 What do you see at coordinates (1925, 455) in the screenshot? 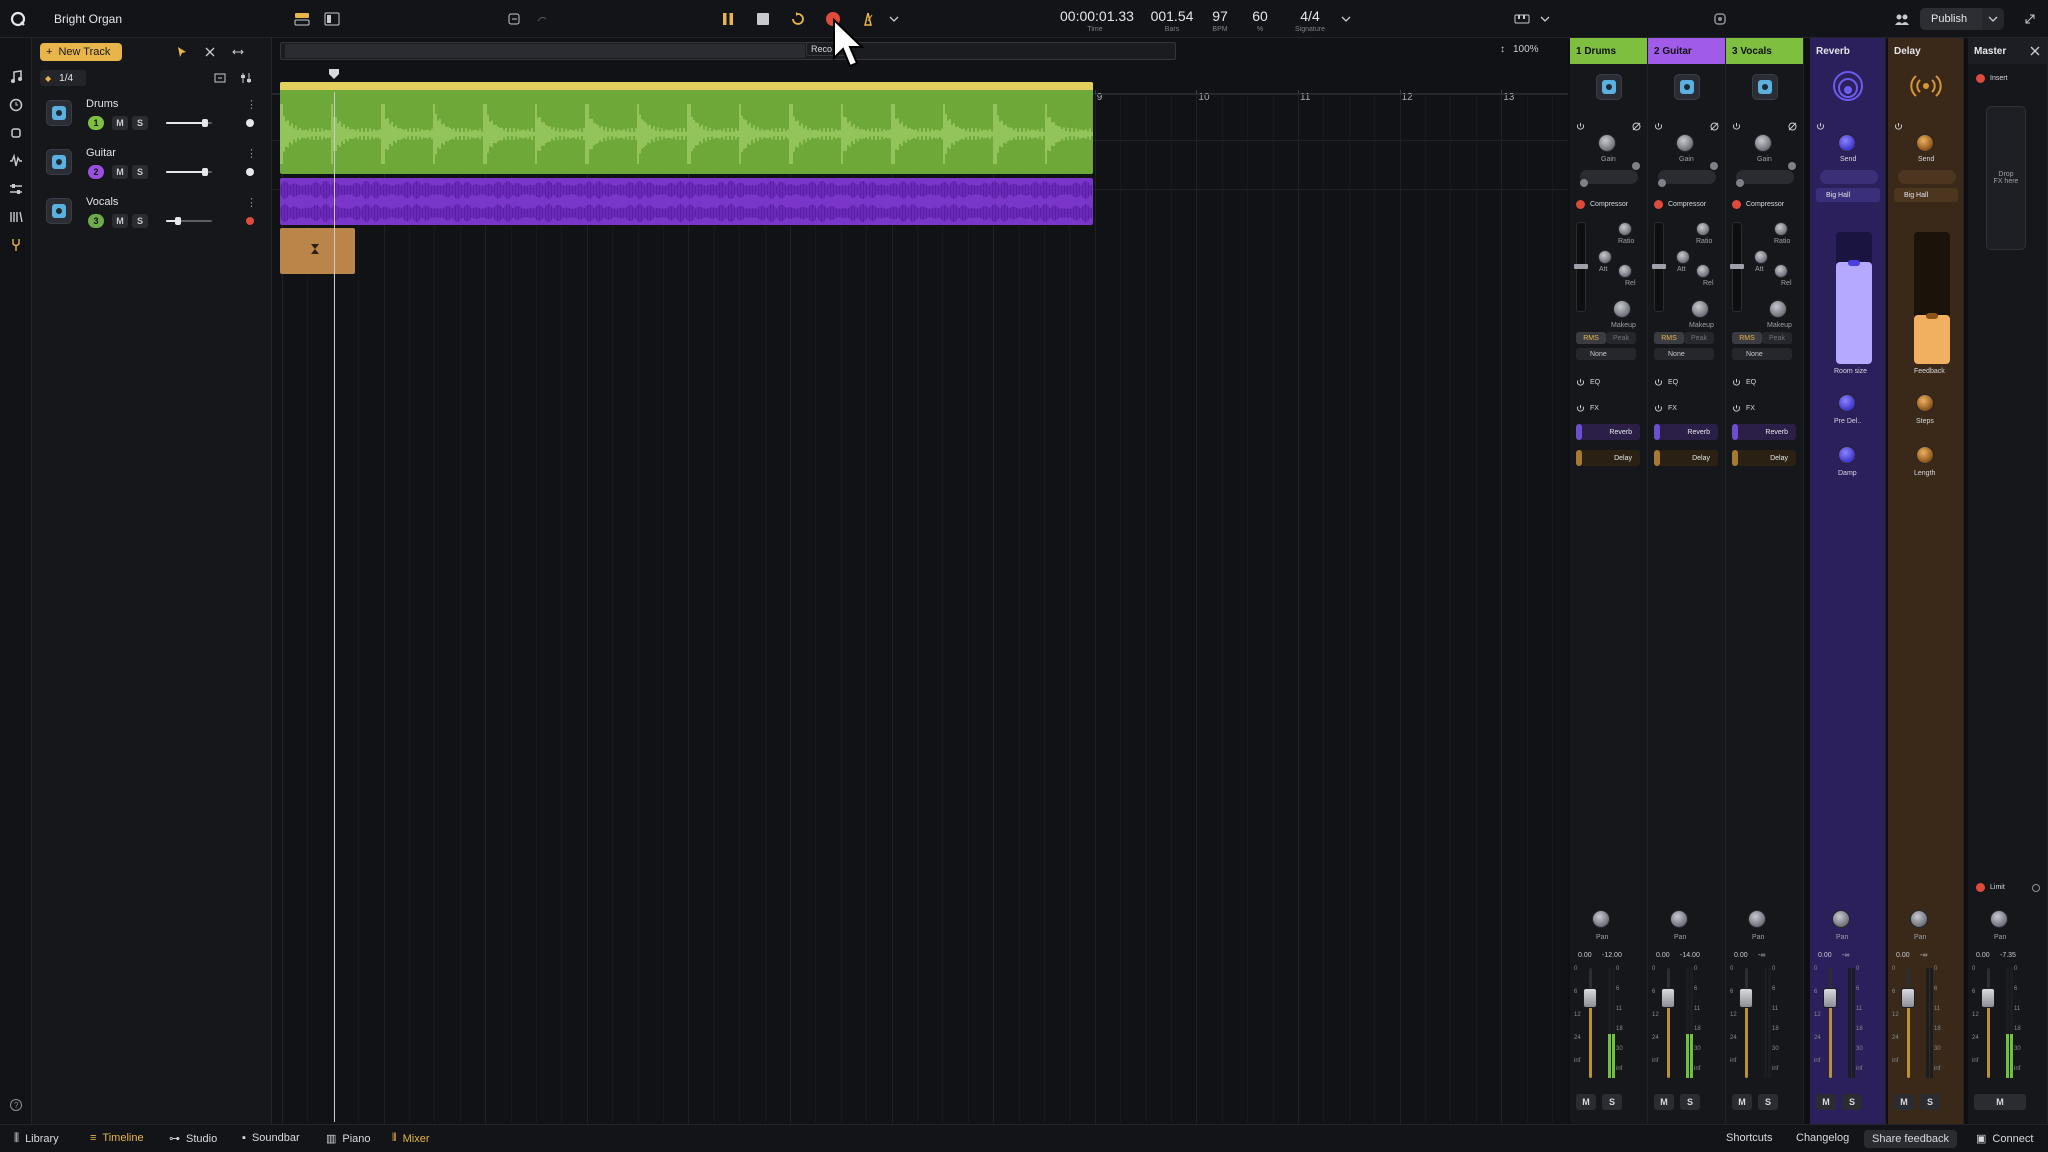
I see `length-knob` at bounding box center [1925, 455].